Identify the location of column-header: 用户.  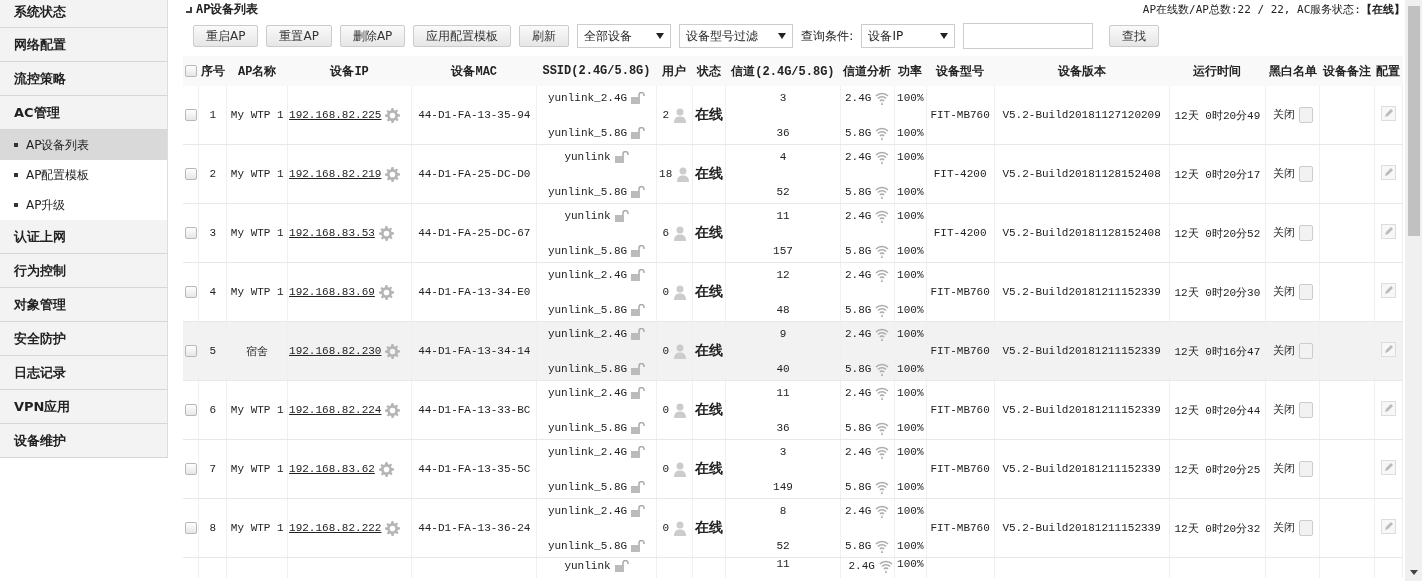
(674, 71).